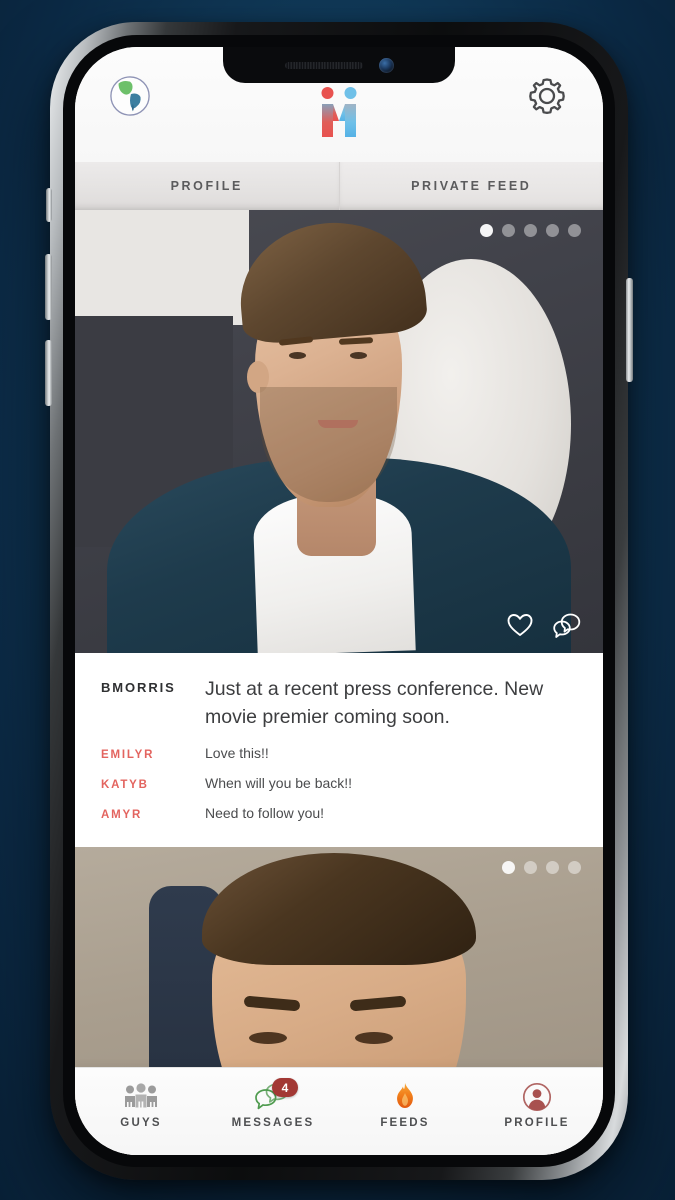 The height and width of the screenshot is (1200, 675). What do you see at coordinates (547, 96) in the screenshot?
I see `gear-icon` at bounding box center [547, 96].